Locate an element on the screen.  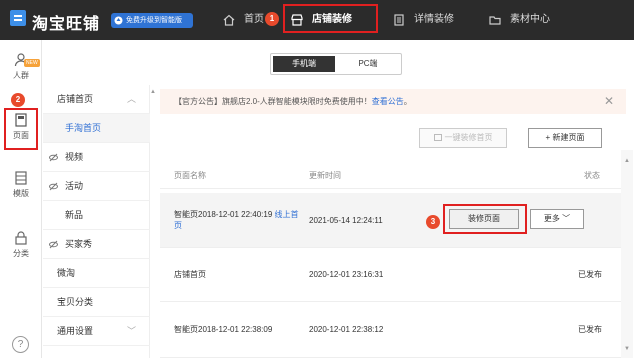
subnav-general-settings: 通用设置 ﹀ is located at coordinates (96, 331).